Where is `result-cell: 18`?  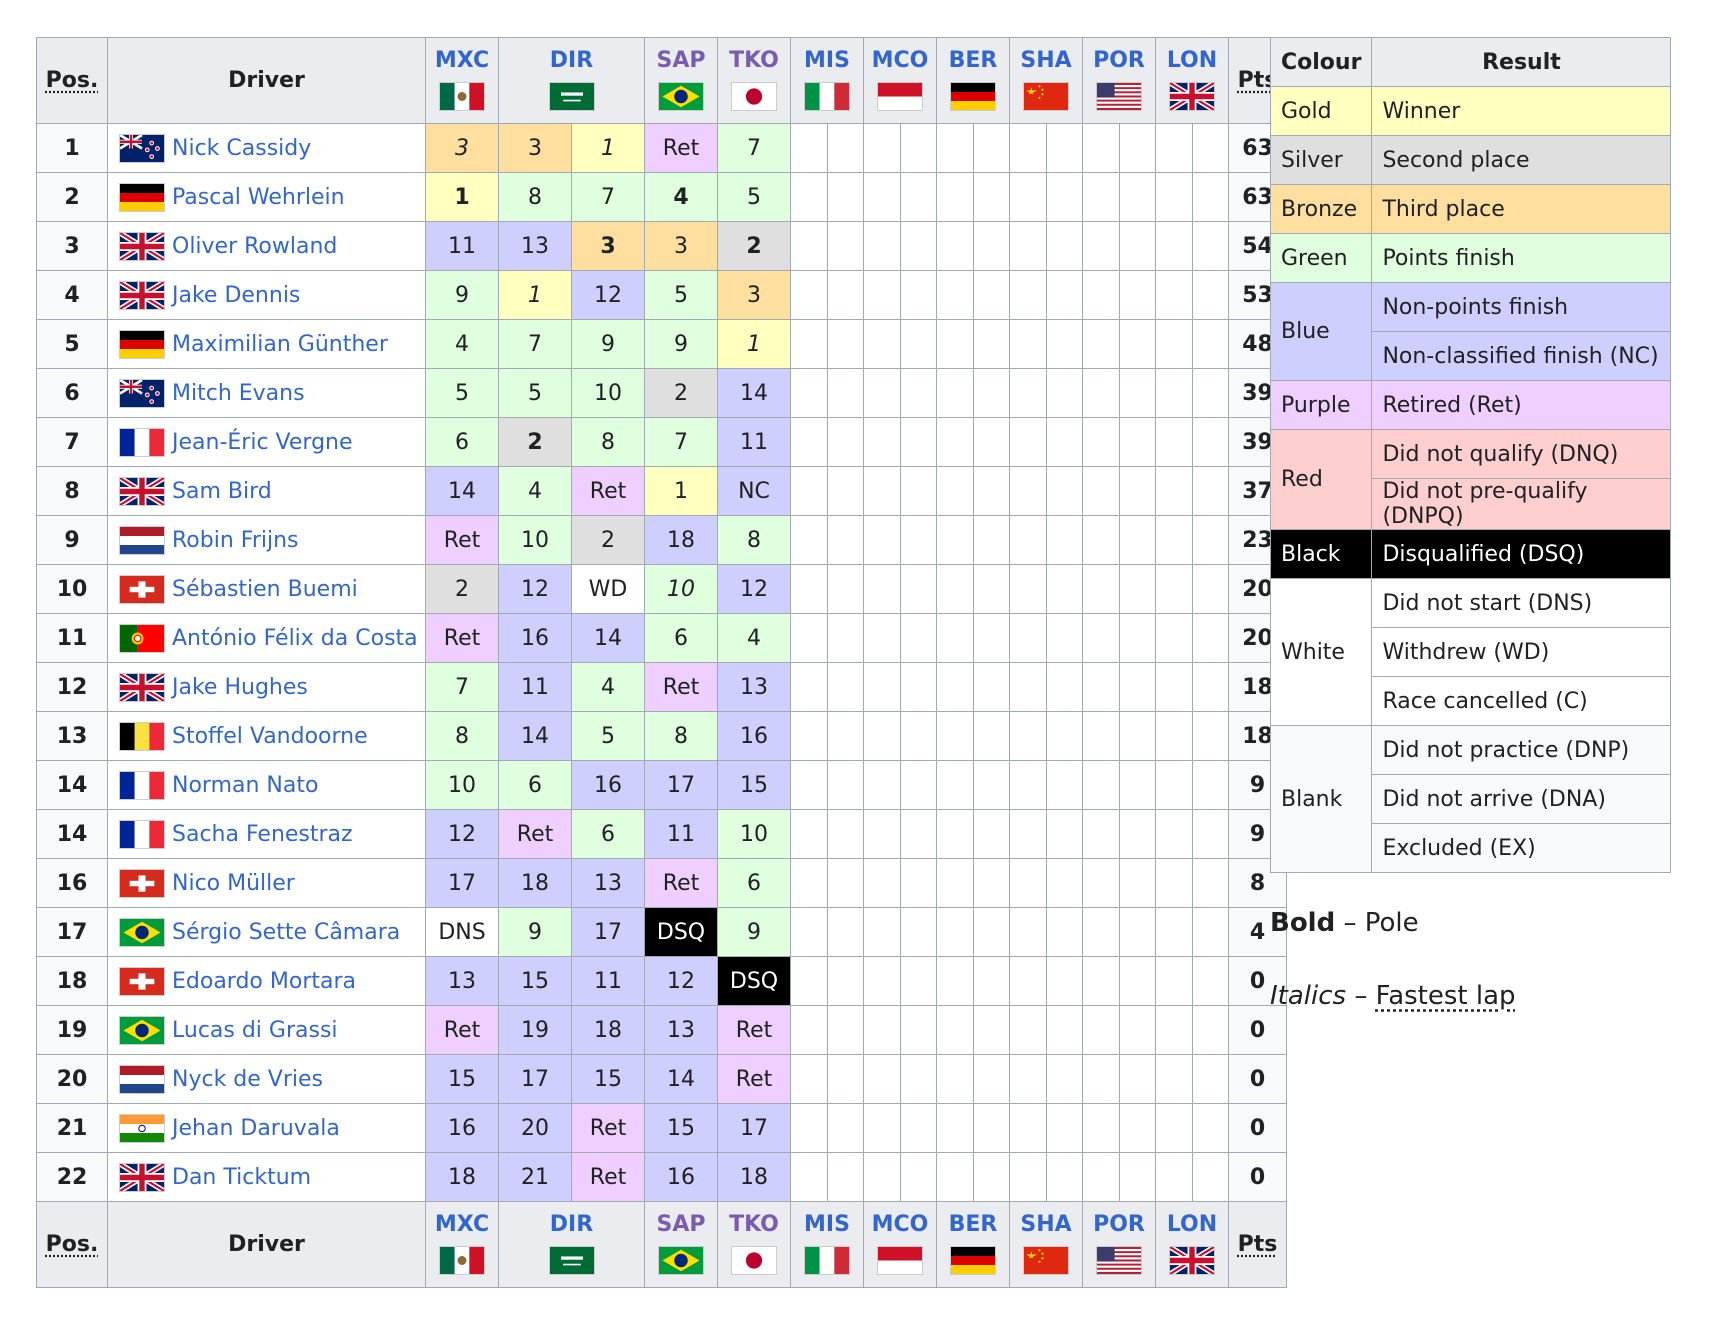
result-cell: 18 is located at coordinates (608, 1030).